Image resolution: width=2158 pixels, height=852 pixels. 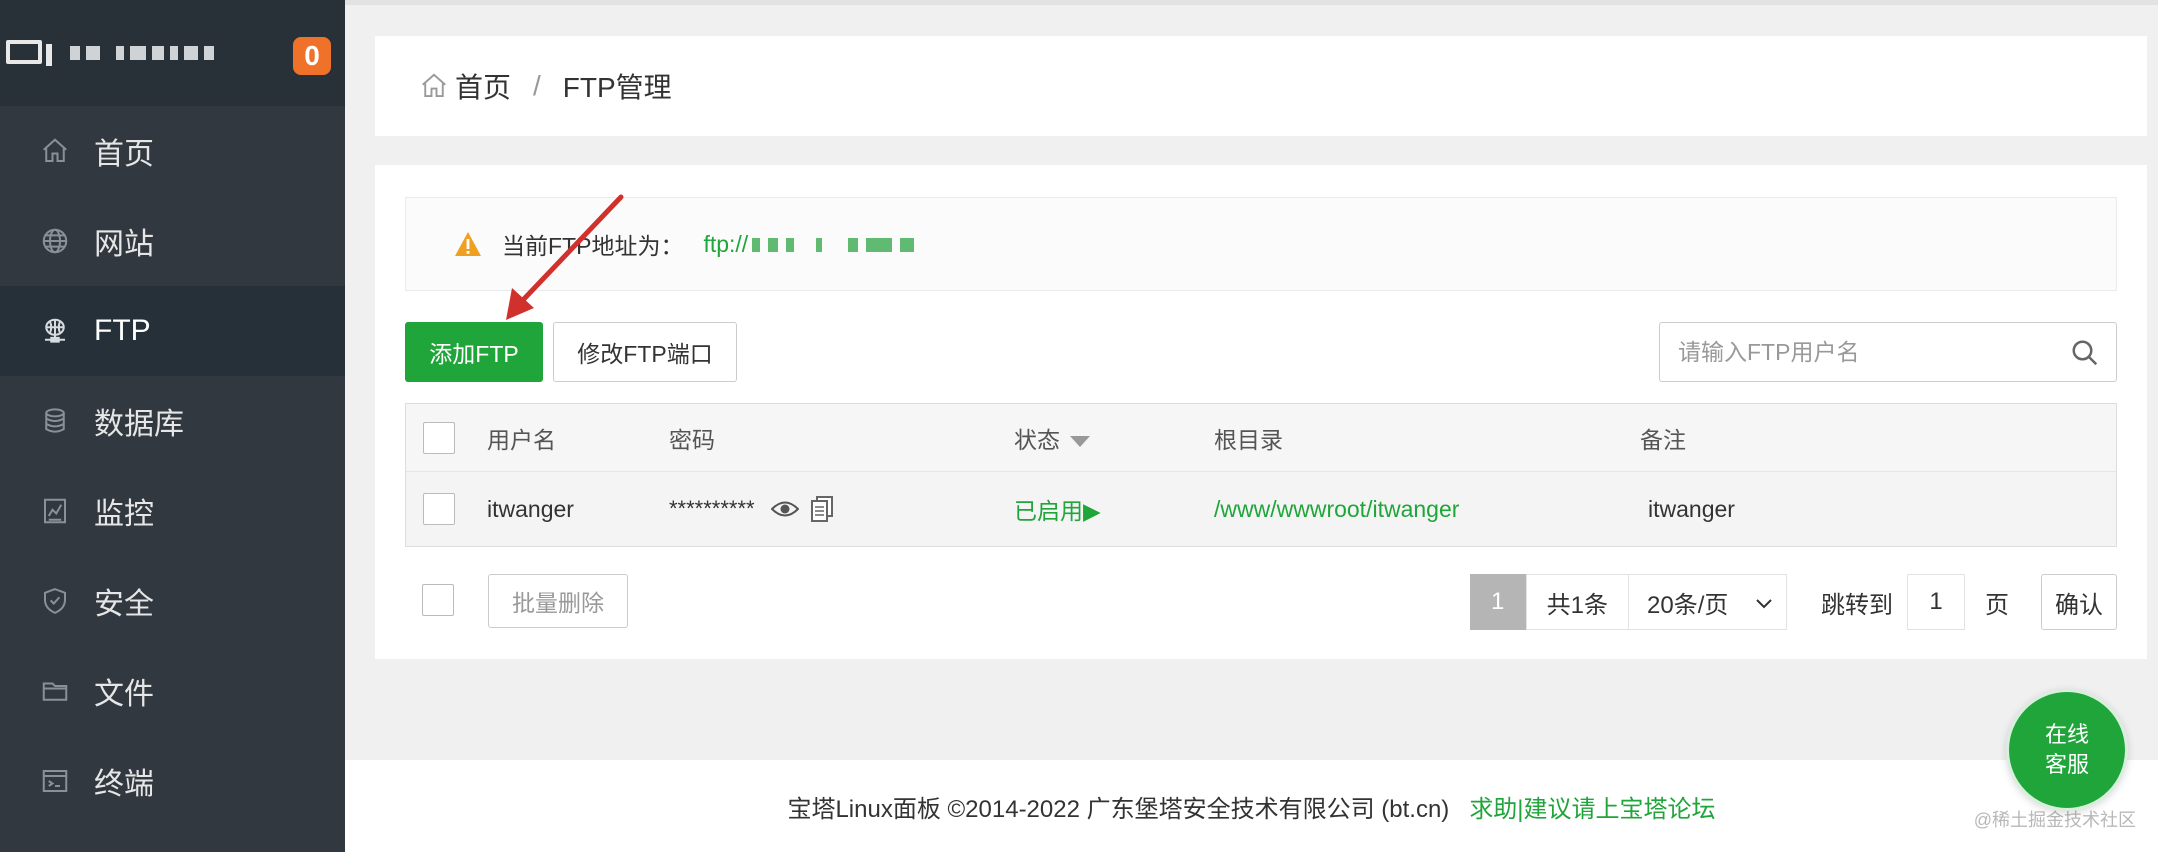 I want to click on sidebar-item-label: 首页, so click(x=124, y=154).